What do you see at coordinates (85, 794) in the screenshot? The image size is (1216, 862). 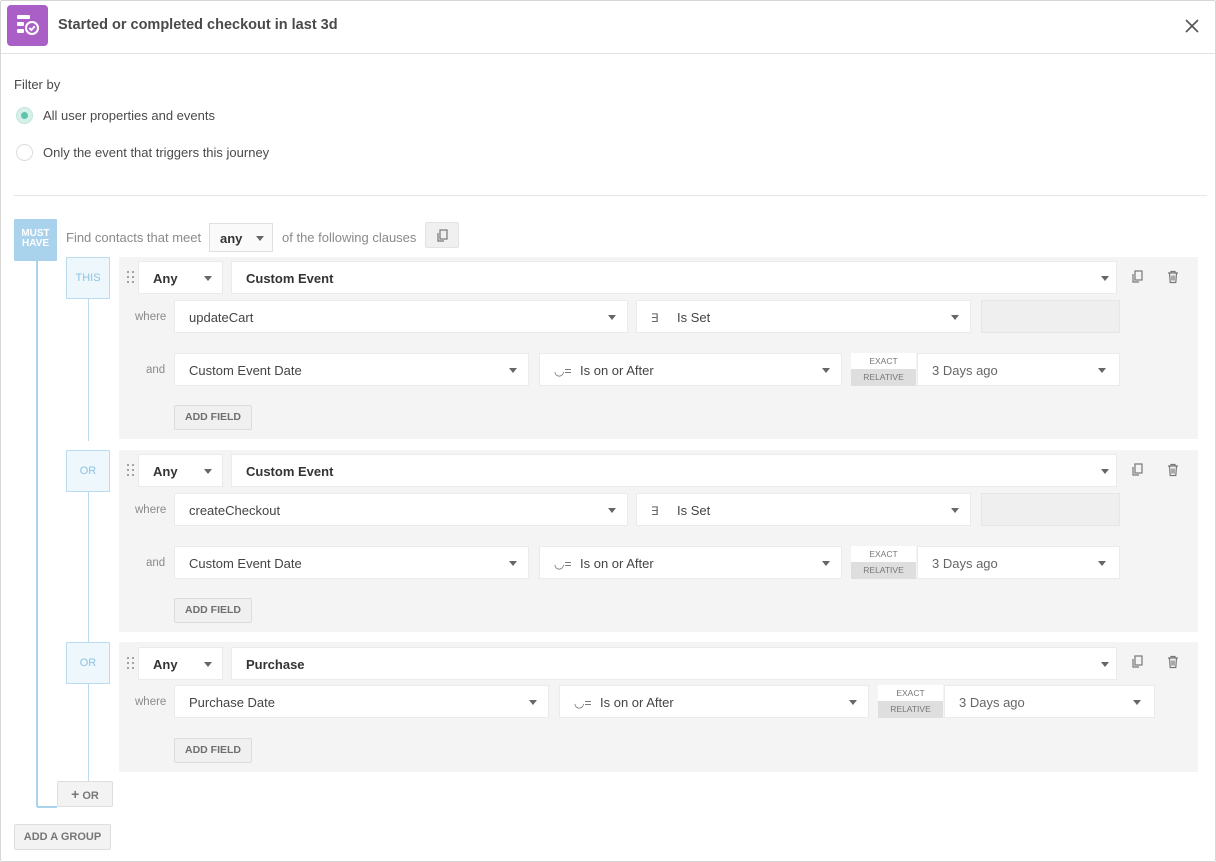 I see `add-or-clause-button: + OR` at bounding box center [85, 794].